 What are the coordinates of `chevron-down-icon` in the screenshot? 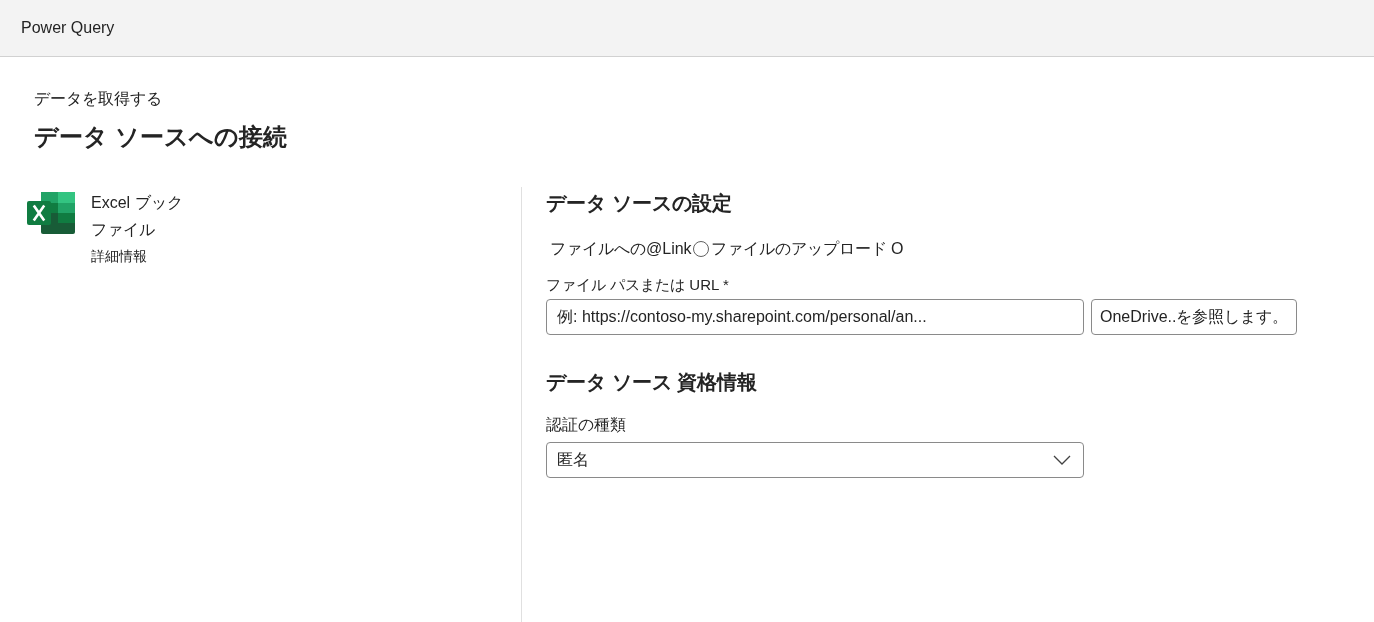 It's located at (1062, 460).